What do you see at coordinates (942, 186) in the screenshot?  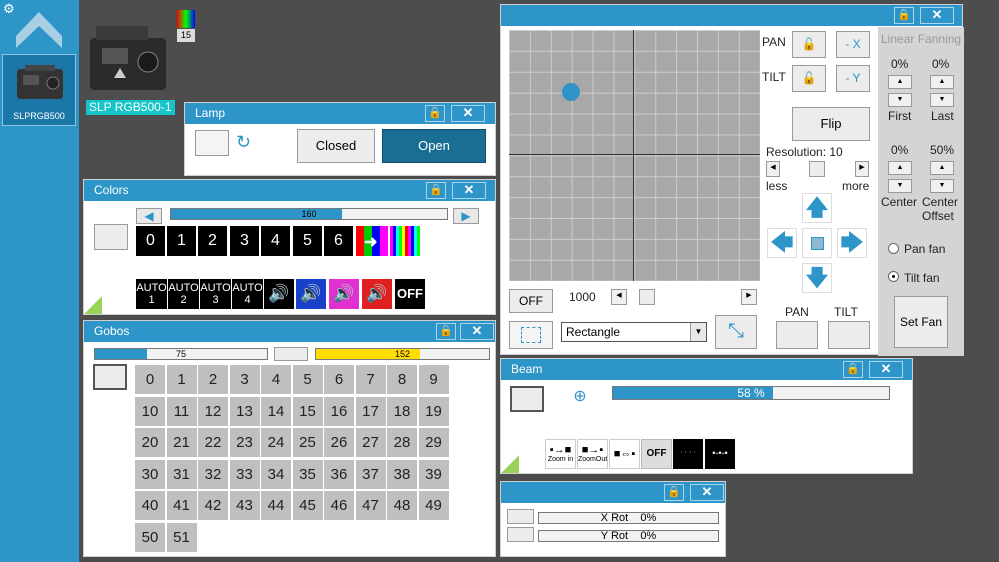 I see `center-offset-down-button: ▼` at bounding box center [942, 186].